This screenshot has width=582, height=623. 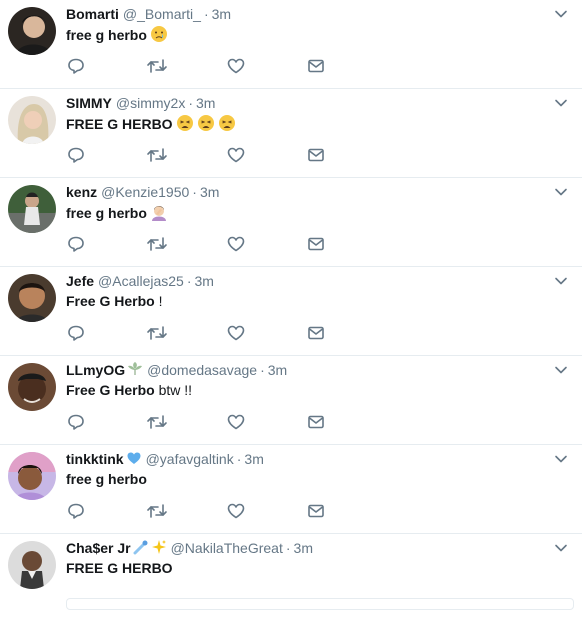 I want to click on tweet-text-rest: btw !!, so click(x=173, y=390).